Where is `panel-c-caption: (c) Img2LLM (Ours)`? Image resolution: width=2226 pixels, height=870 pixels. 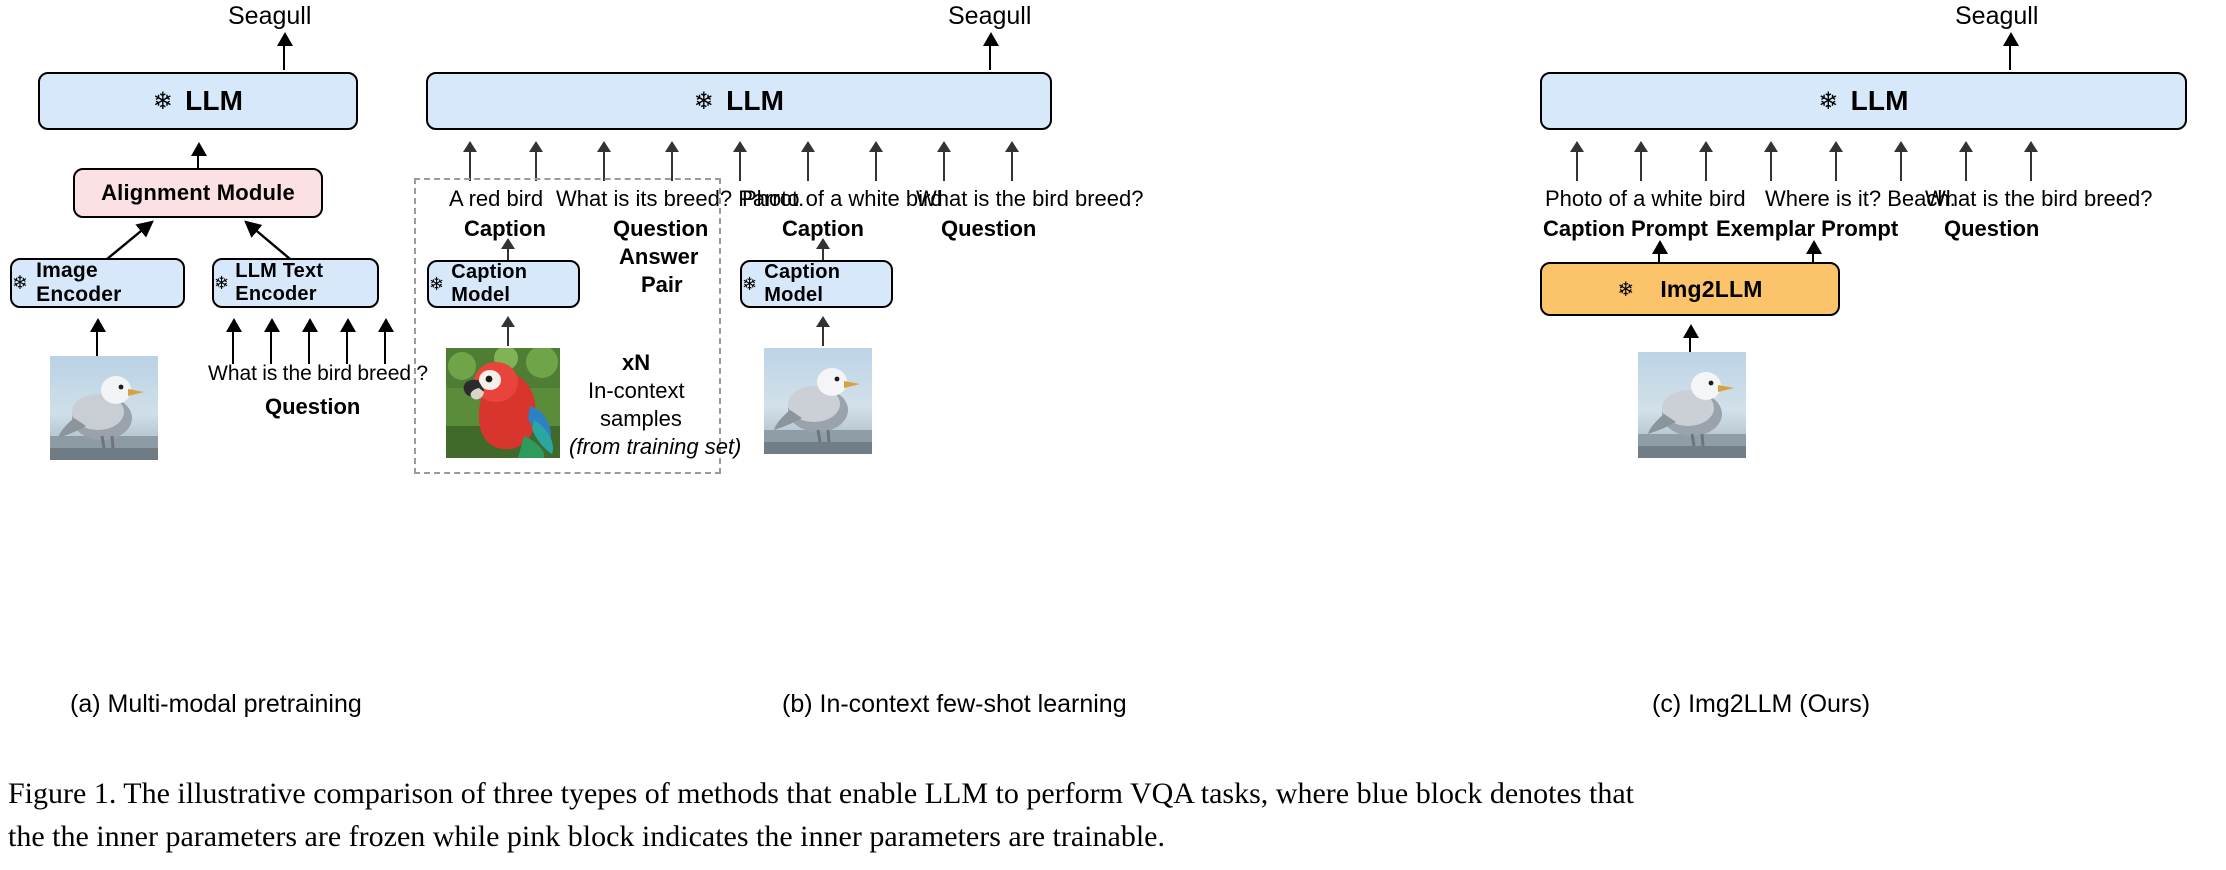
panel-c-caption: (c) Img2LLM (Ours) is located at coordinates (1761, 704).